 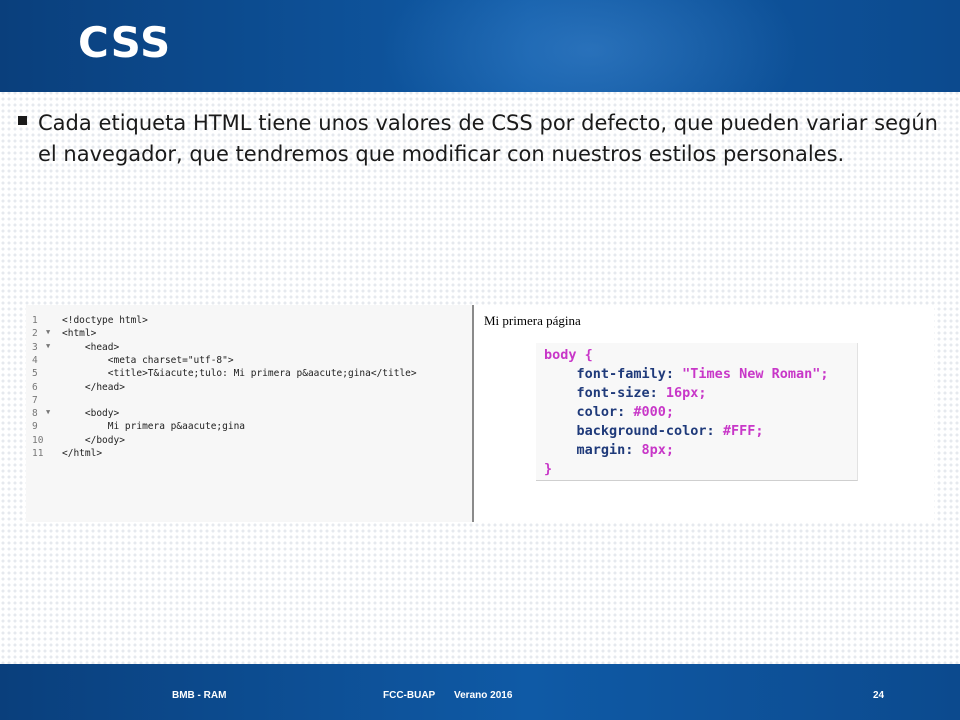 What do you see at coordinates (751, 374) in the screenshot?
I see `css-value: "Times New Roman";` at bounding box center [751, 374].